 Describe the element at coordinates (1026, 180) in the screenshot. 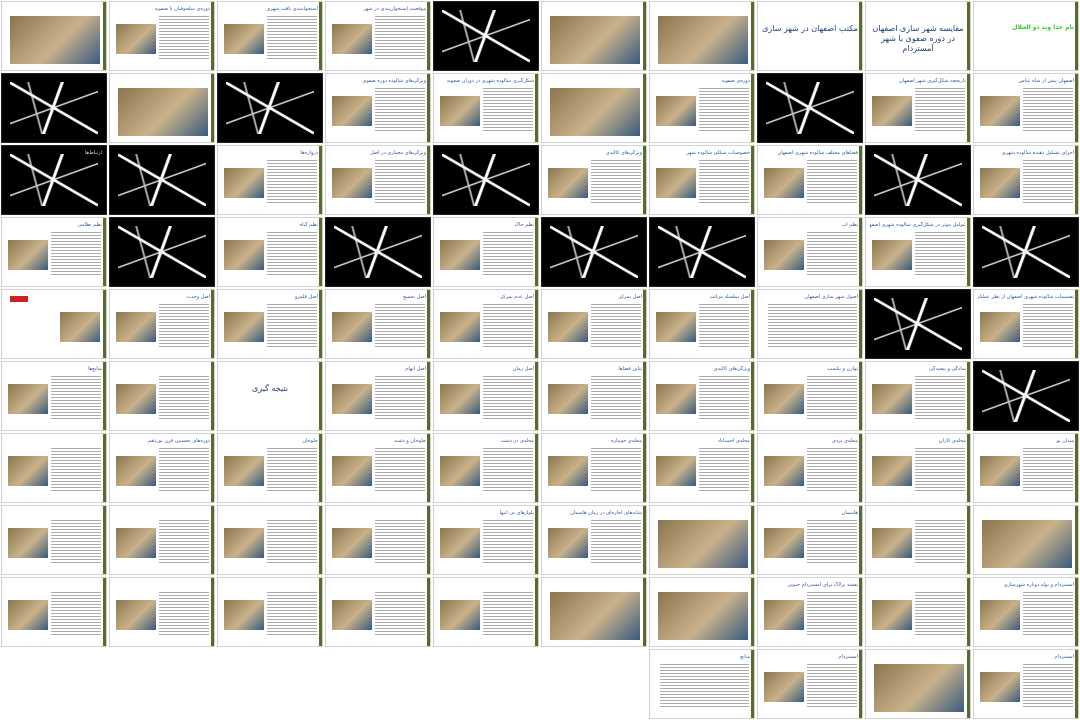

I see `slide-thumbnail: اجزای تشکیل دهنده شالوده شهری` at that location.